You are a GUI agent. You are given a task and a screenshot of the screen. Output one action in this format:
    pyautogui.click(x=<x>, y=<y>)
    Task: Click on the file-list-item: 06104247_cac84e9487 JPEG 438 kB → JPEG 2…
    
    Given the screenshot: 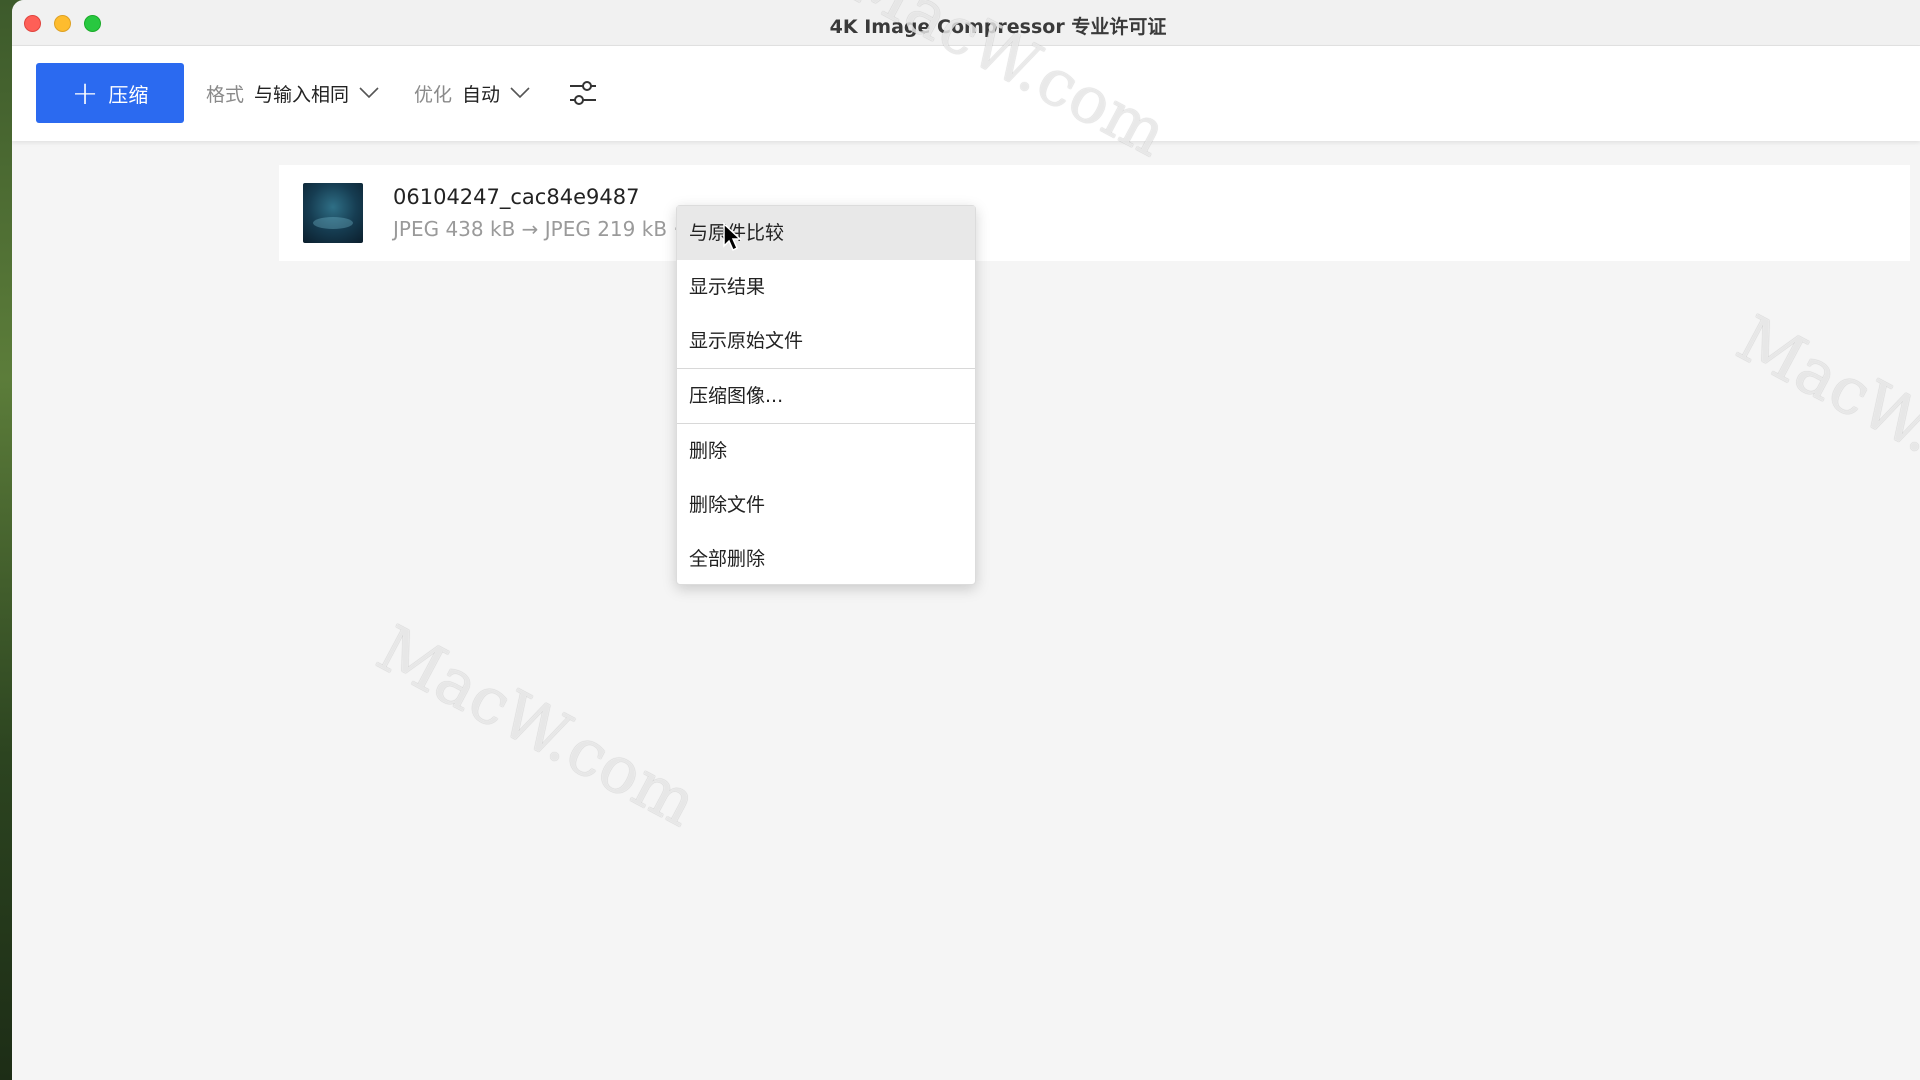 What is the action you would take?
    pyautogui.click(x=1094, y=213)
    